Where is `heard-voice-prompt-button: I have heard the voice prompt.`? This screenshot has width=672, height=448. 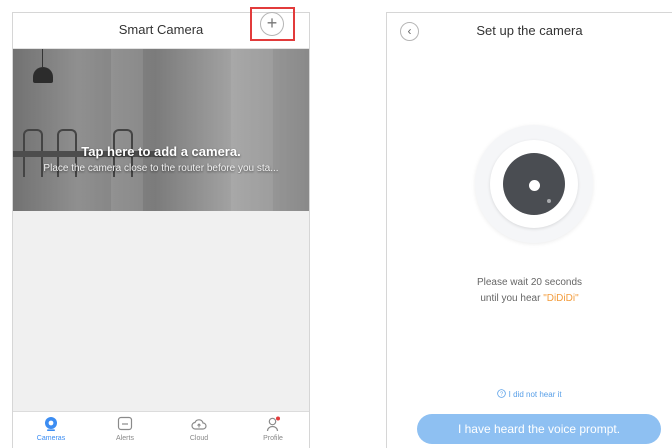 heard-voice-prompt-button: I have heard the voice prompt. is located at coordinates (539, 429).